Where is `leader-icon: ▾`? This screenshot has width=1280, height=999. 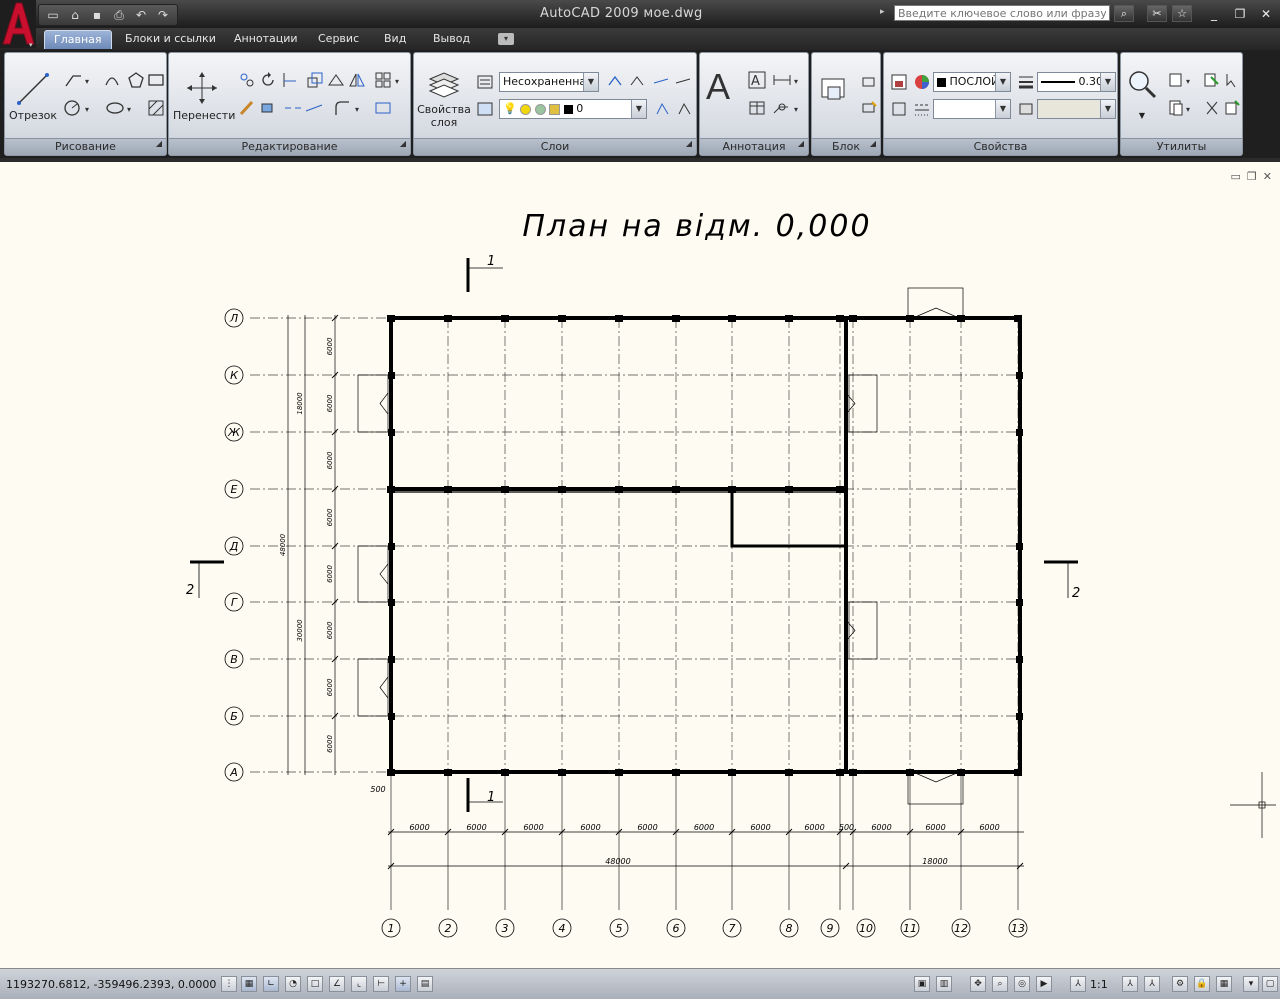
leader-icon: ▾ is located at coordinates (788, 108).